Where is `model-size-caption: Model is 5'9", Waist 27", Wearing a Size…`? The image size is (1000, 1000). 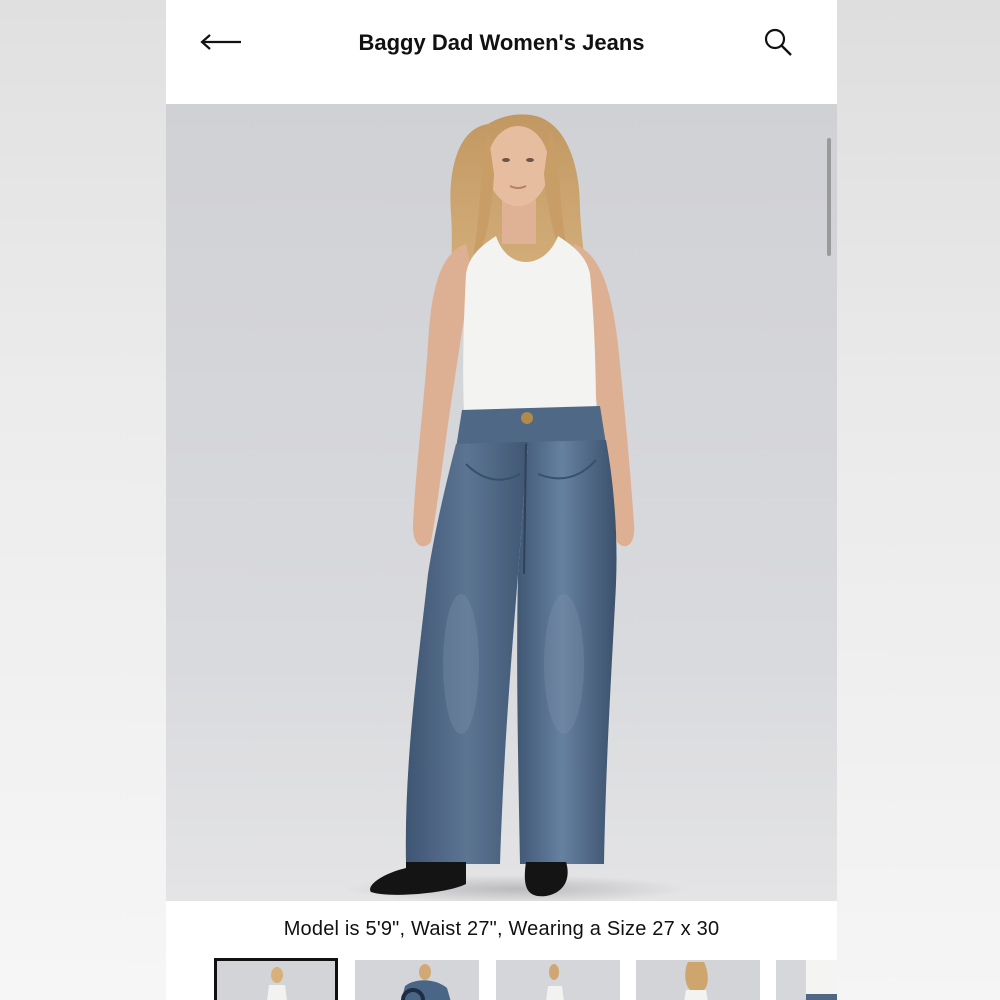
model-size-caption: Model is 5'9", Waist 27", Wearing a Size… is located at coordinates (501, 929).